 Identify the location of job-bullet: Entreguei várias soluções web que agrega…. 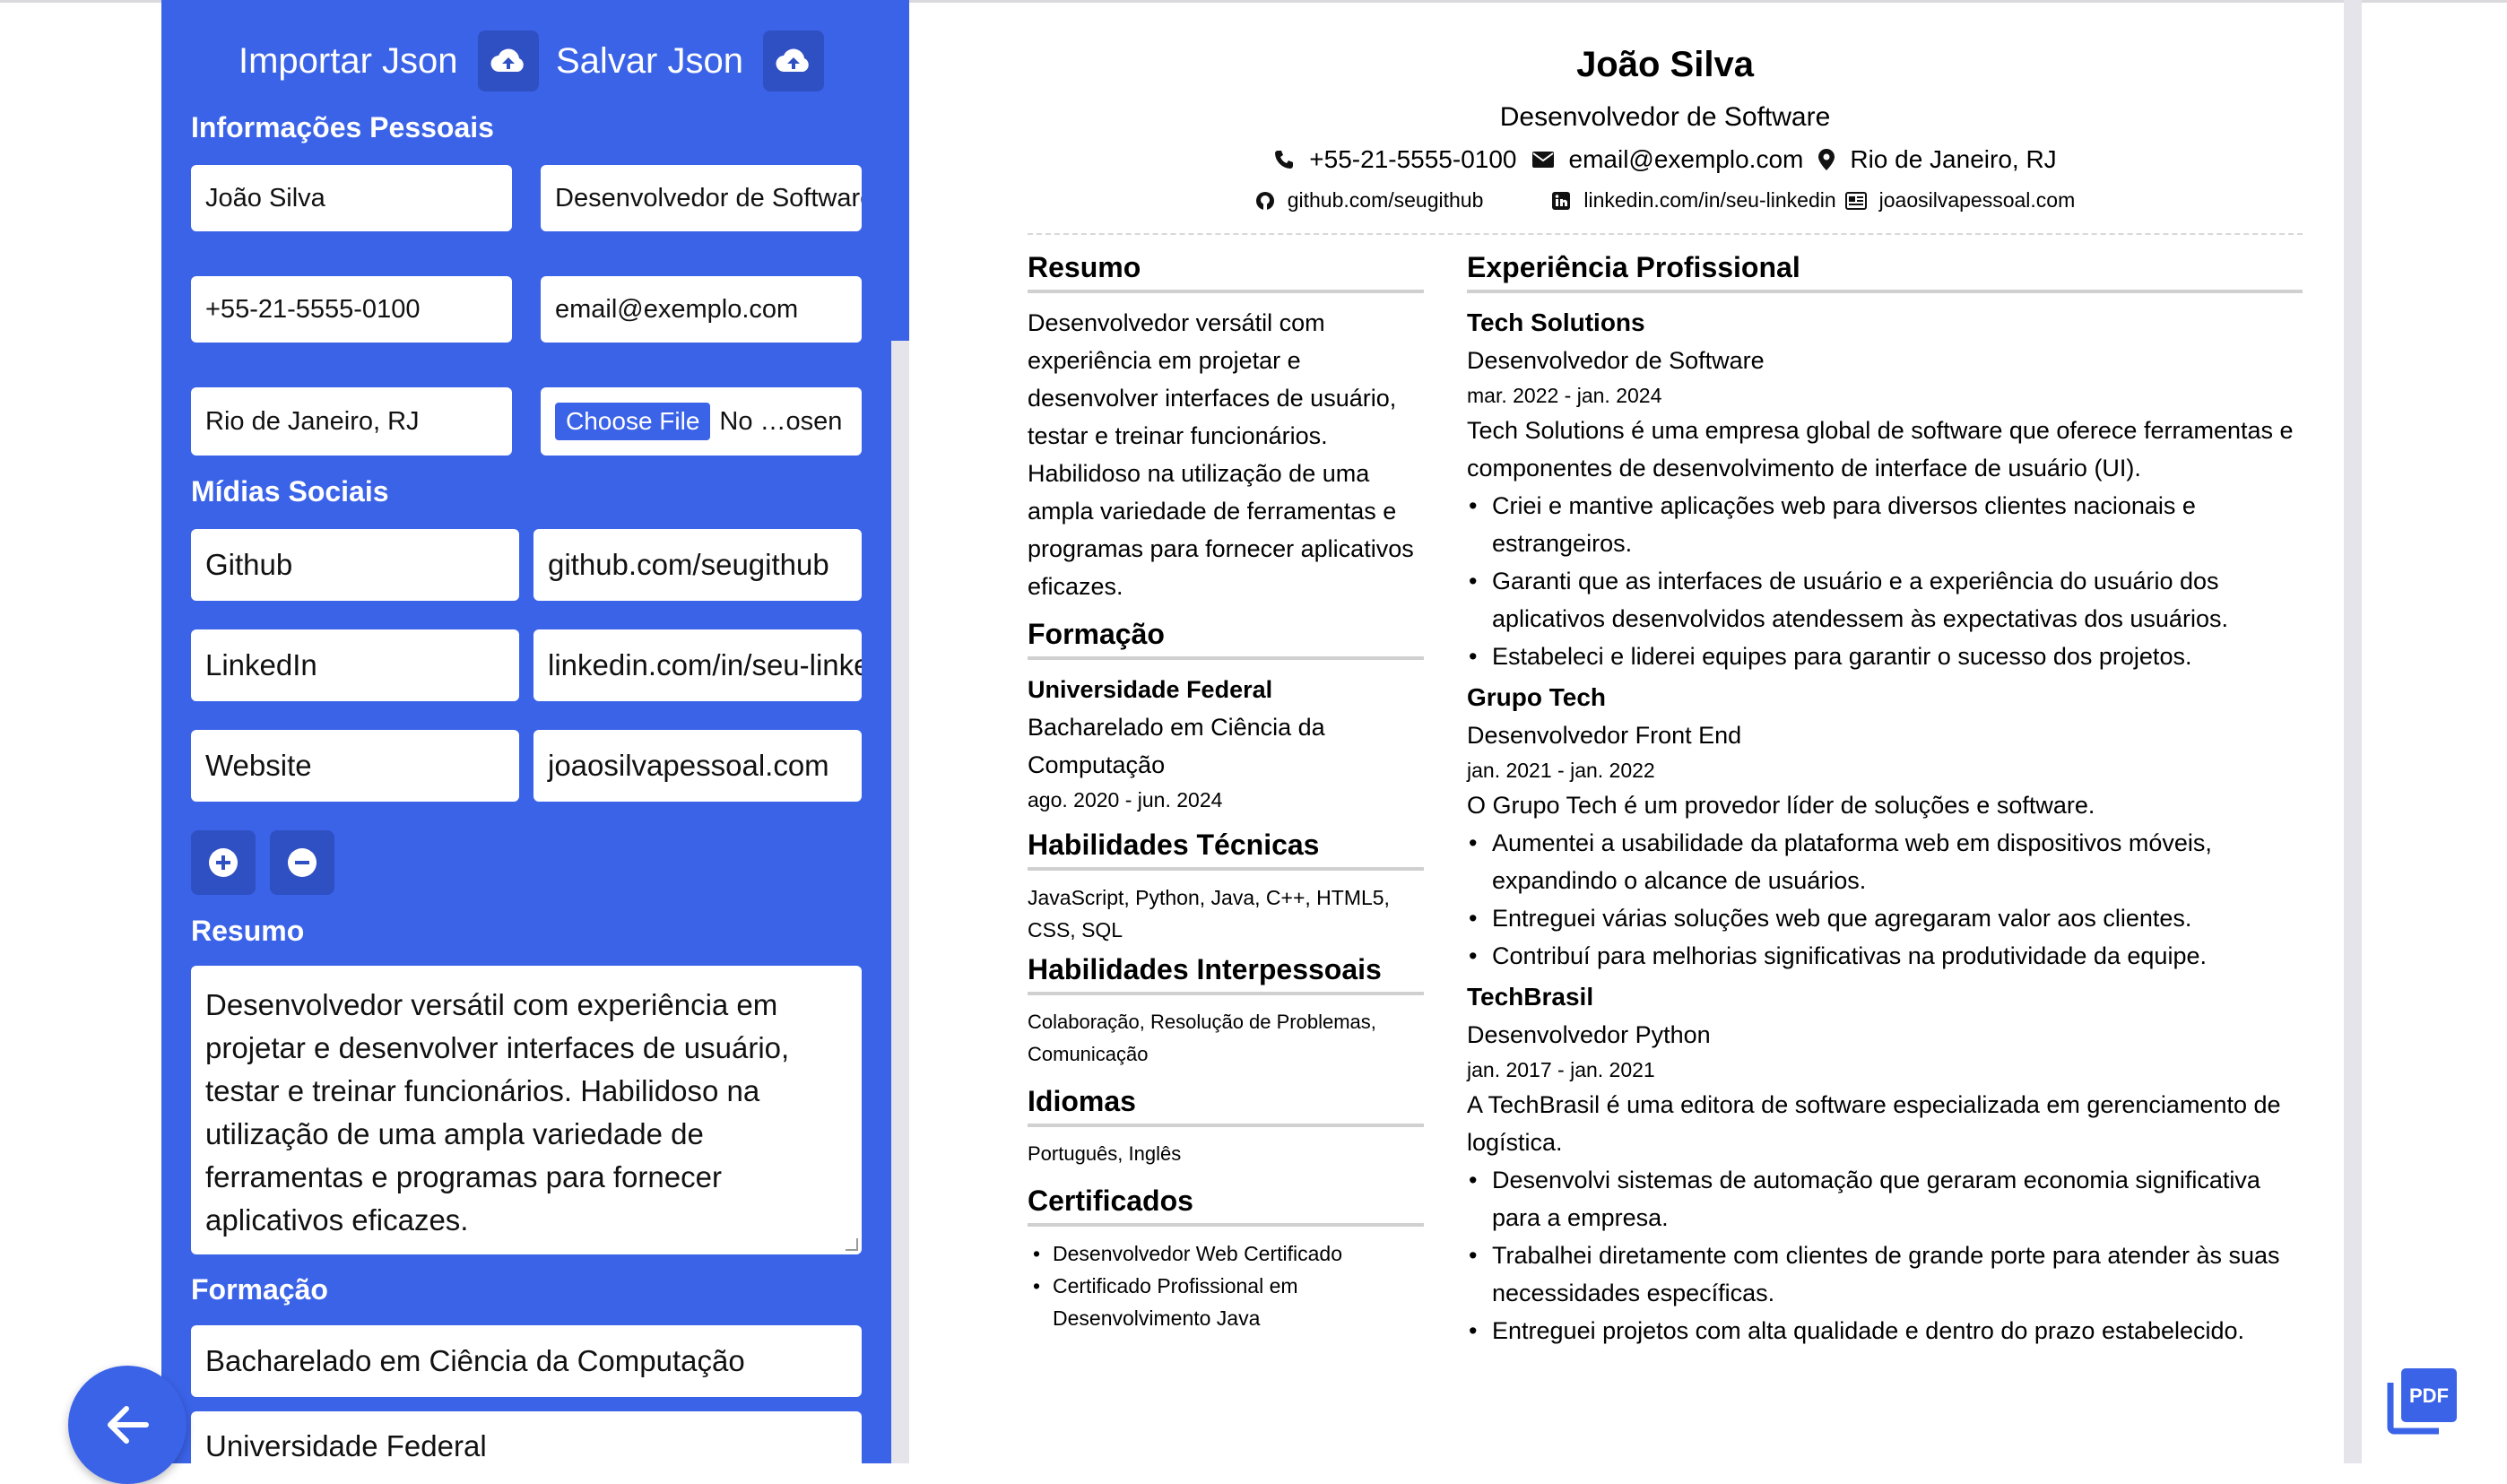
(1885, 918).